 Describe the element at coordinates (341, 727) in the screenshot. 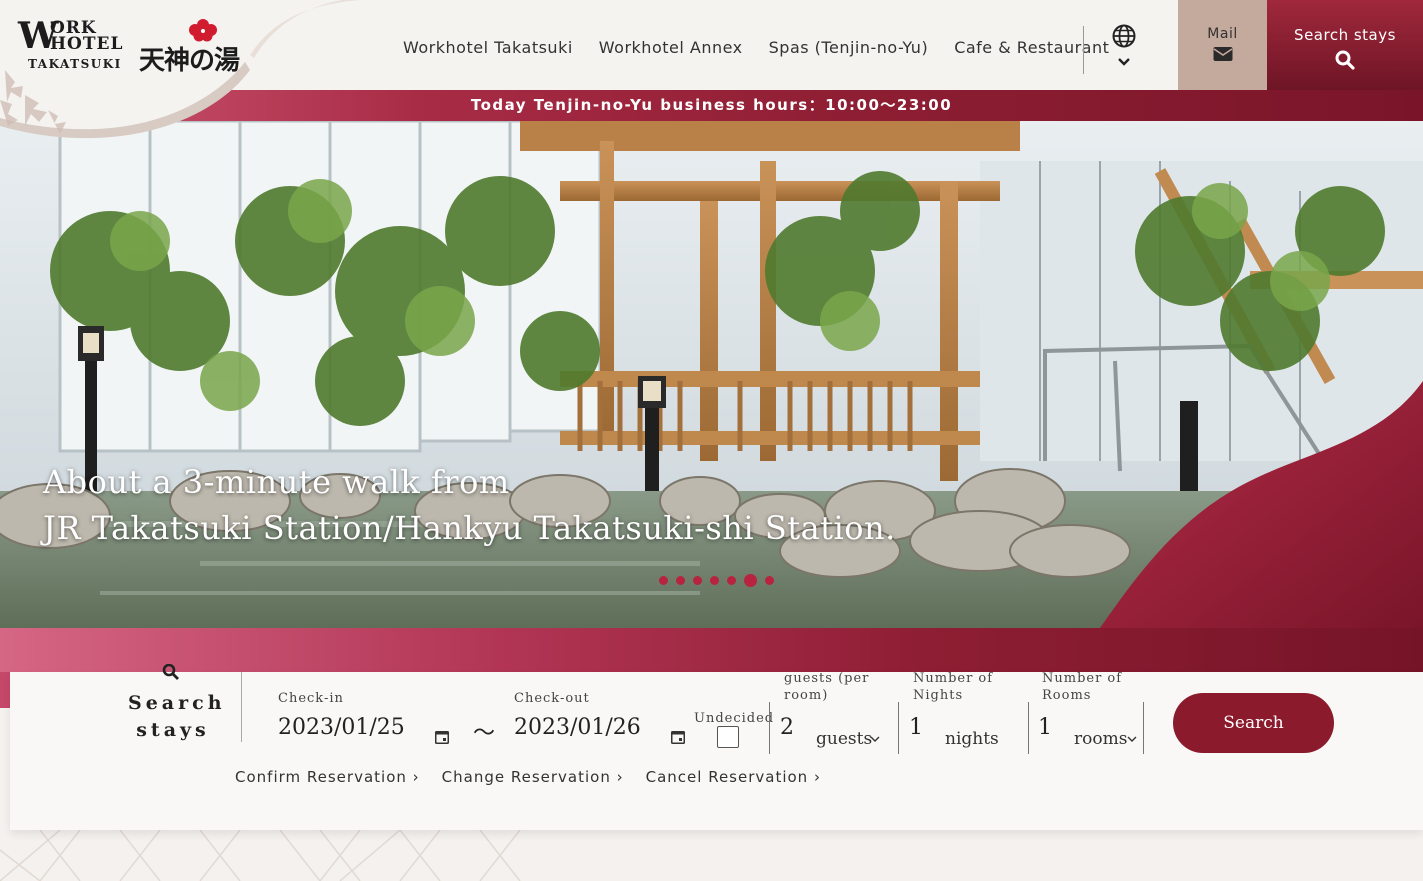

I see `checkin-input: 2023/01/25` at that location.